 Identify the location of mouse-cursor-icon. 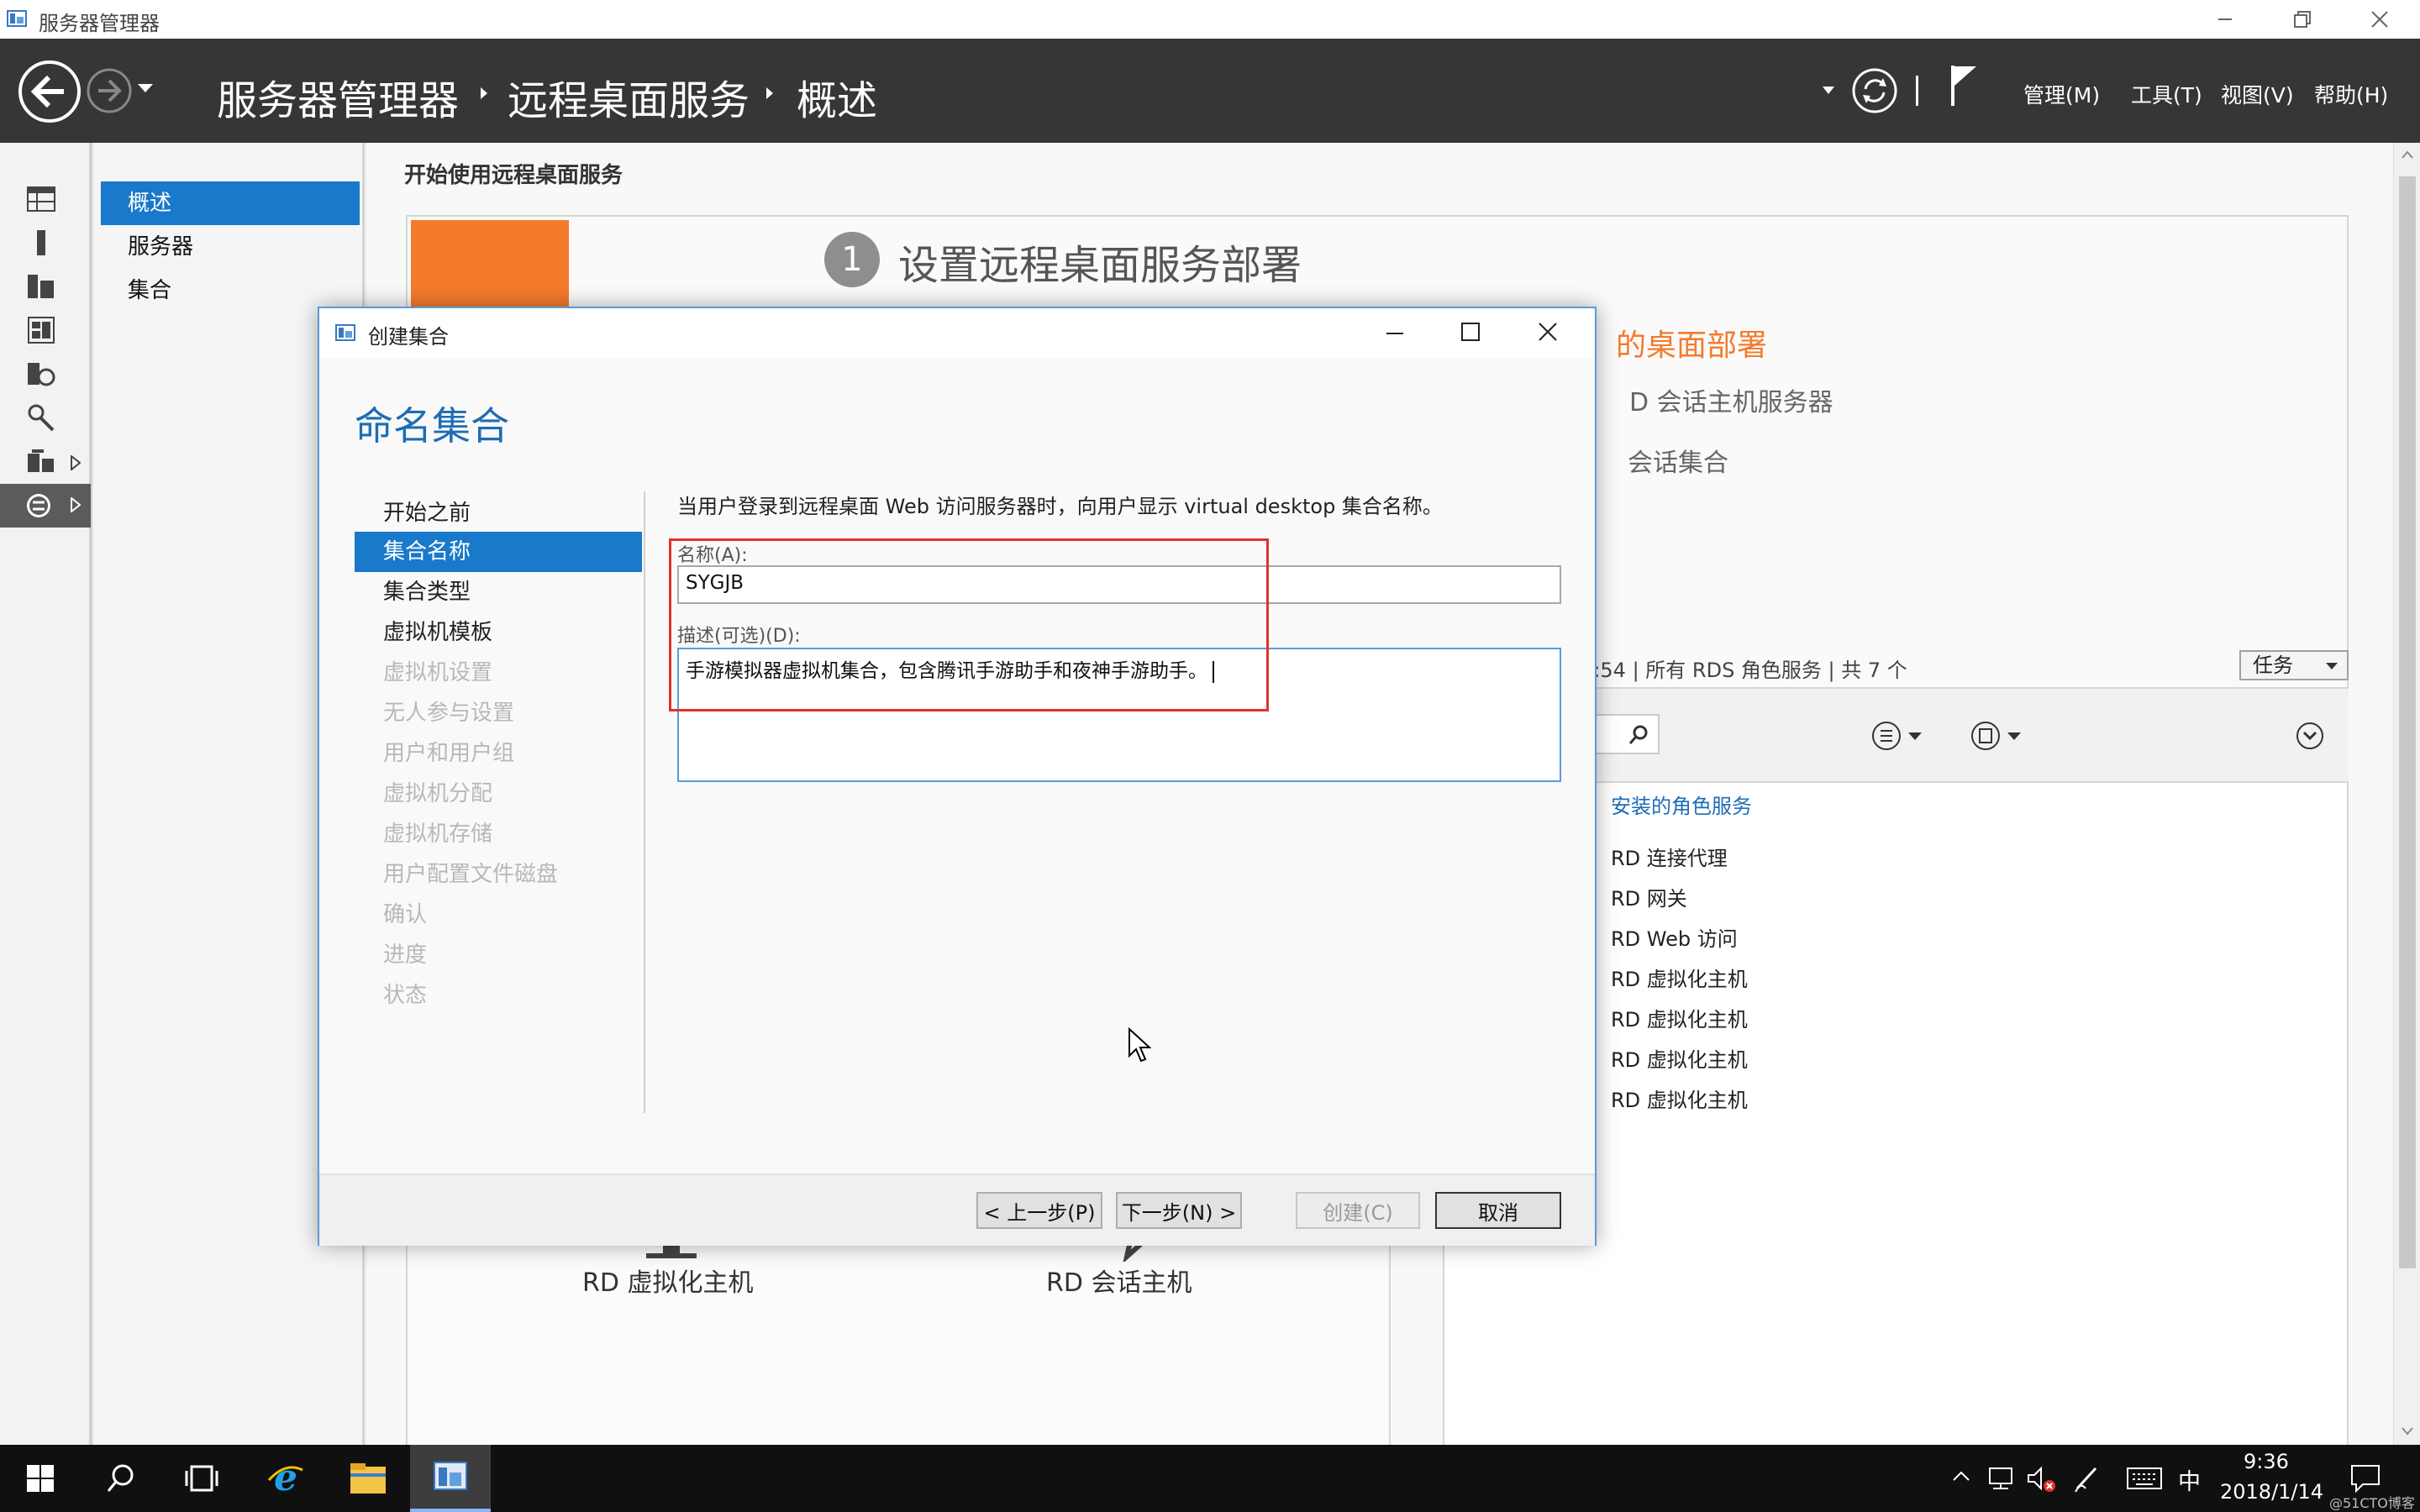
(1139, 1045).